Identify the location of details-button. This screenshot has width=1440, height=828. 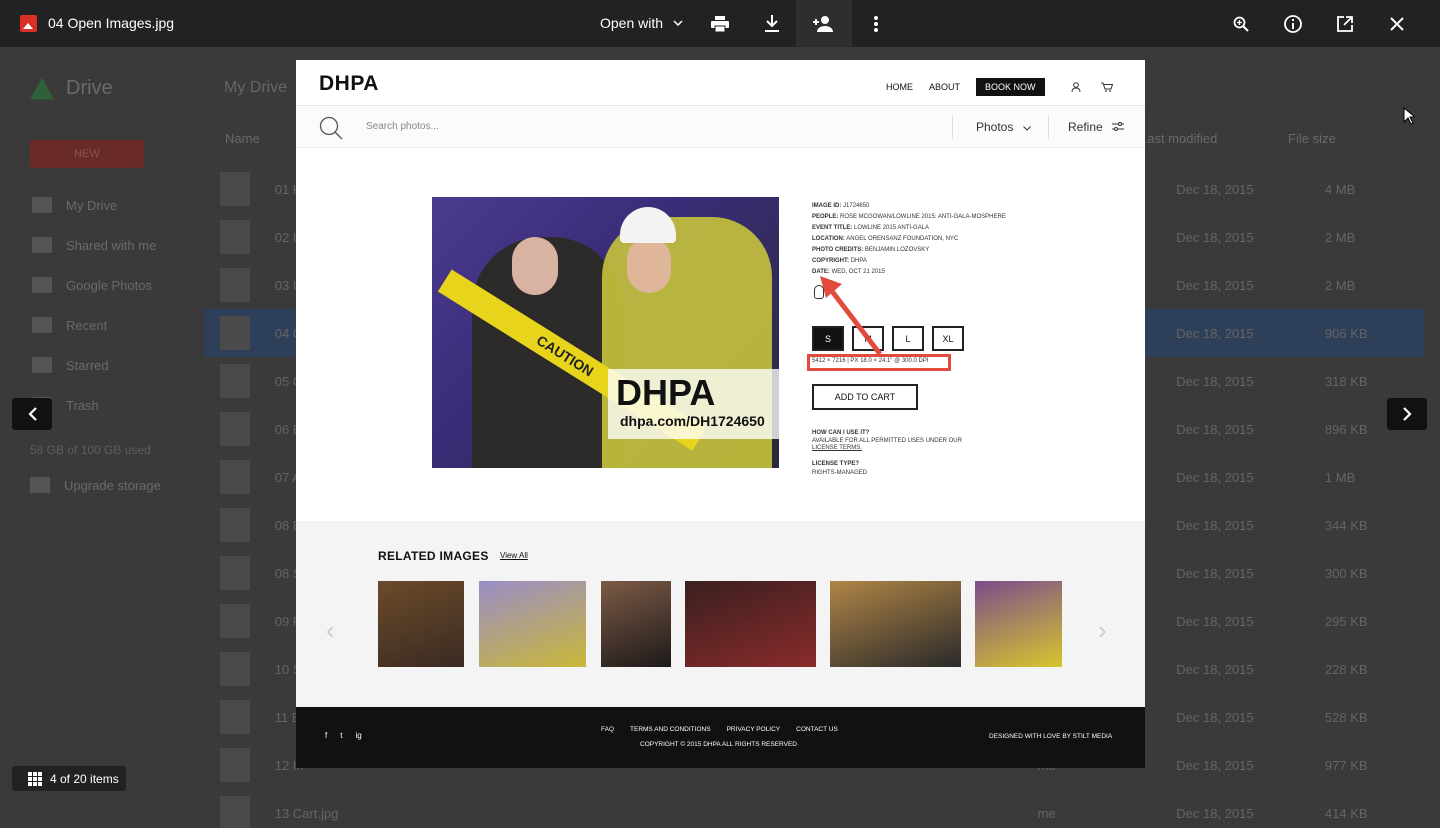
(1293, 24).